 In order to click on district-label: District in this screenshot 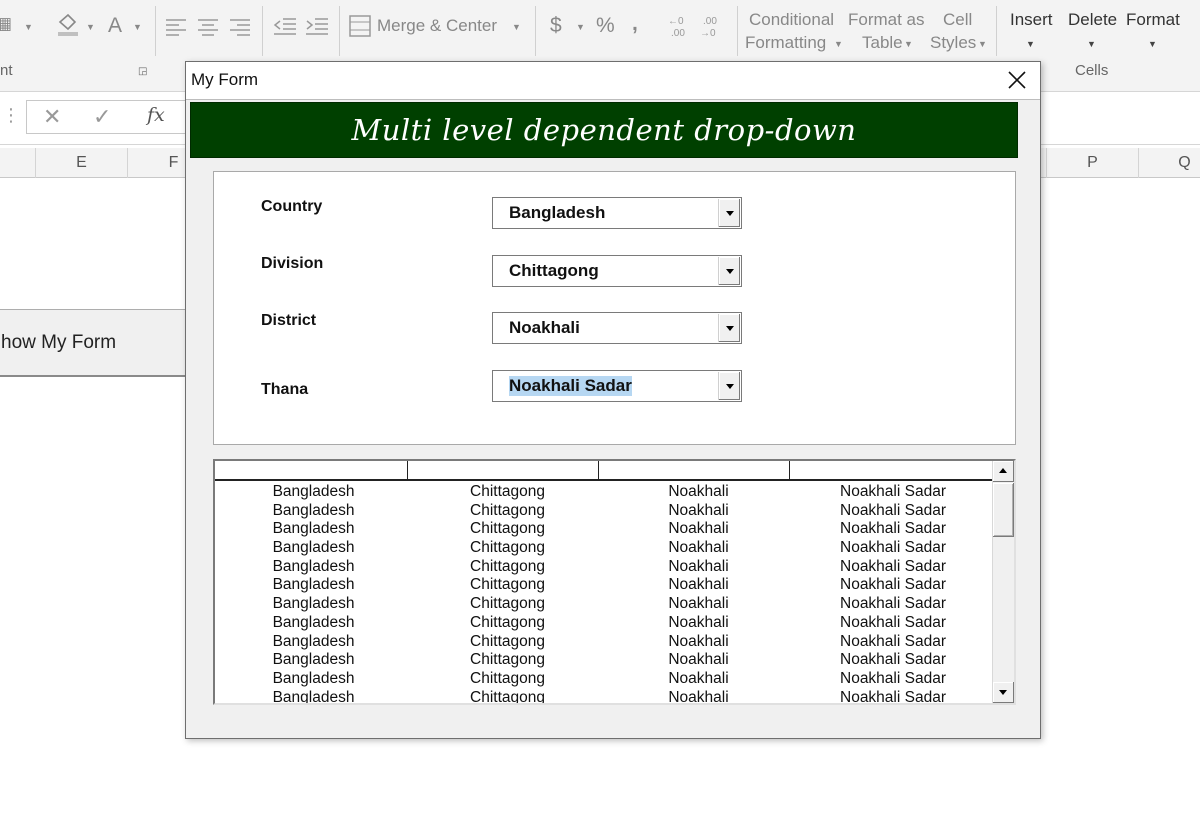, I will do `click(289, 320)`.